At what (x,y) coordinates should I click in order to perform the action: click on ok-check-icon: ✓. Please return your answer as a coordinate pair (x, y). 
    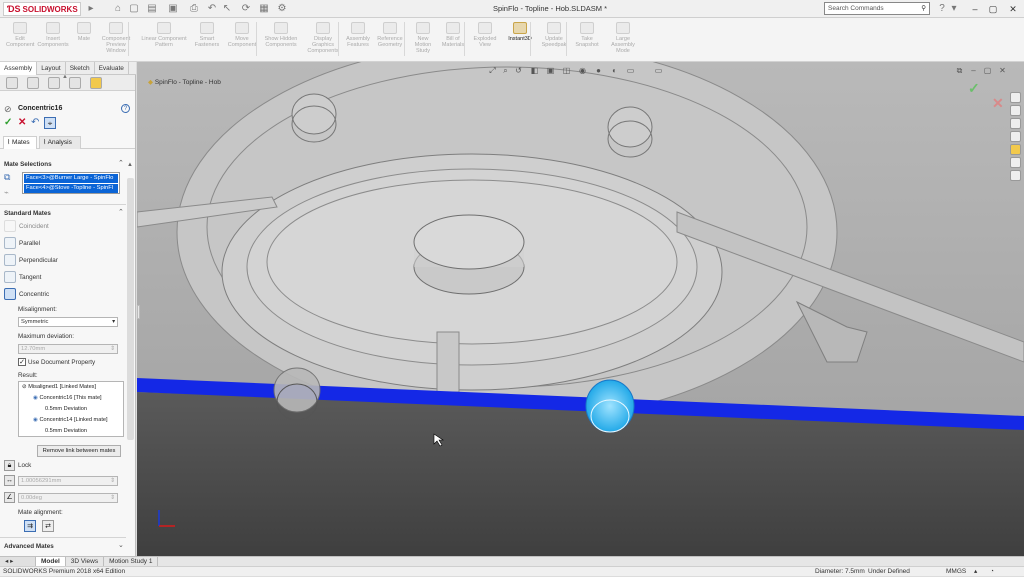
    Looking at the image, I should click on (8, 122).